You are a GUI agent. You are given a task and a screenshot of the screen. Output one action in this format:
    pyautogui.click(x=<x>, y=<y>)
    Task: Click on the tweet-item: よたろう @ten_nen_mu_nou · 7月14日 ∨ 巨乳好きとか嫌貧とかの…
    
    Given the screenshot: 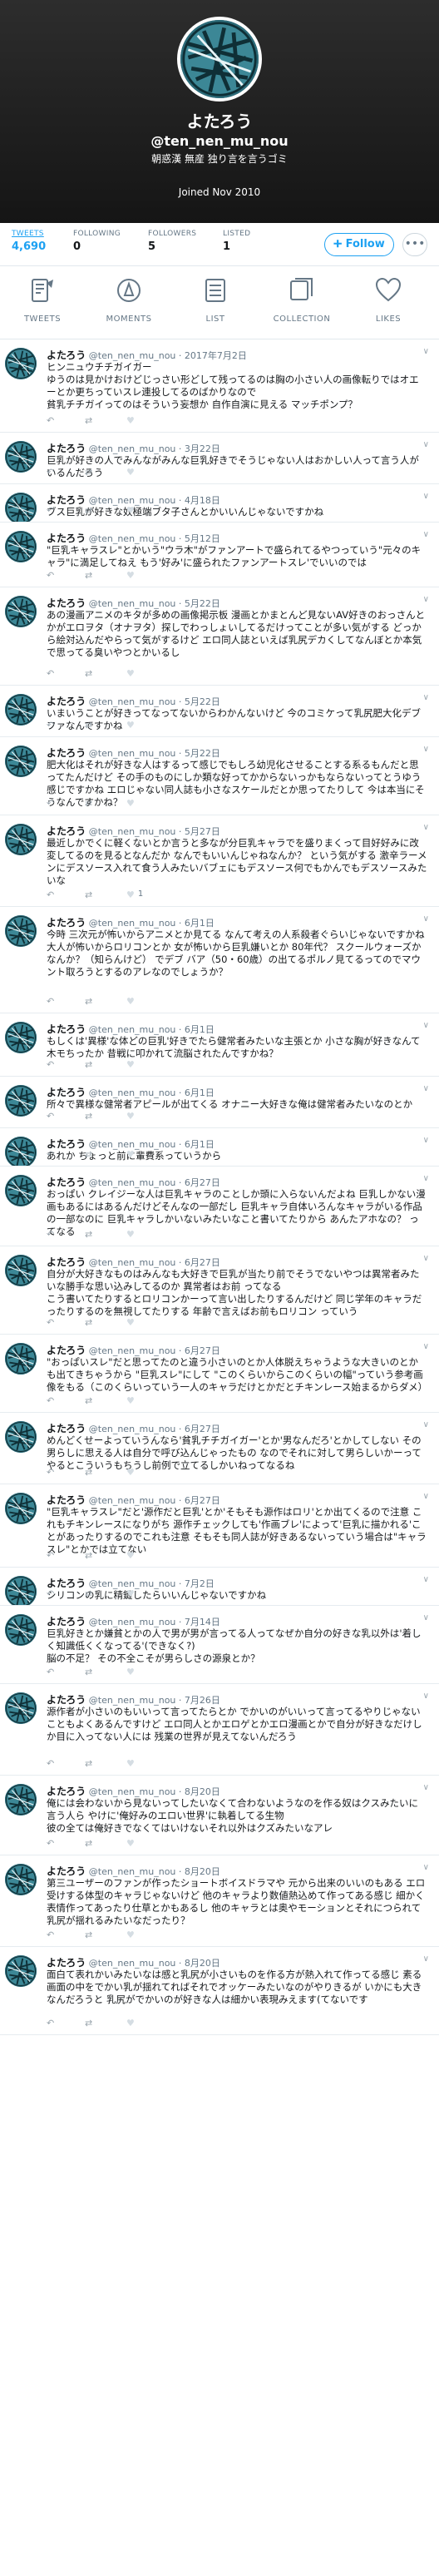 What is the action you would take?
    pyautogui.click(x=219, y=1645)
    